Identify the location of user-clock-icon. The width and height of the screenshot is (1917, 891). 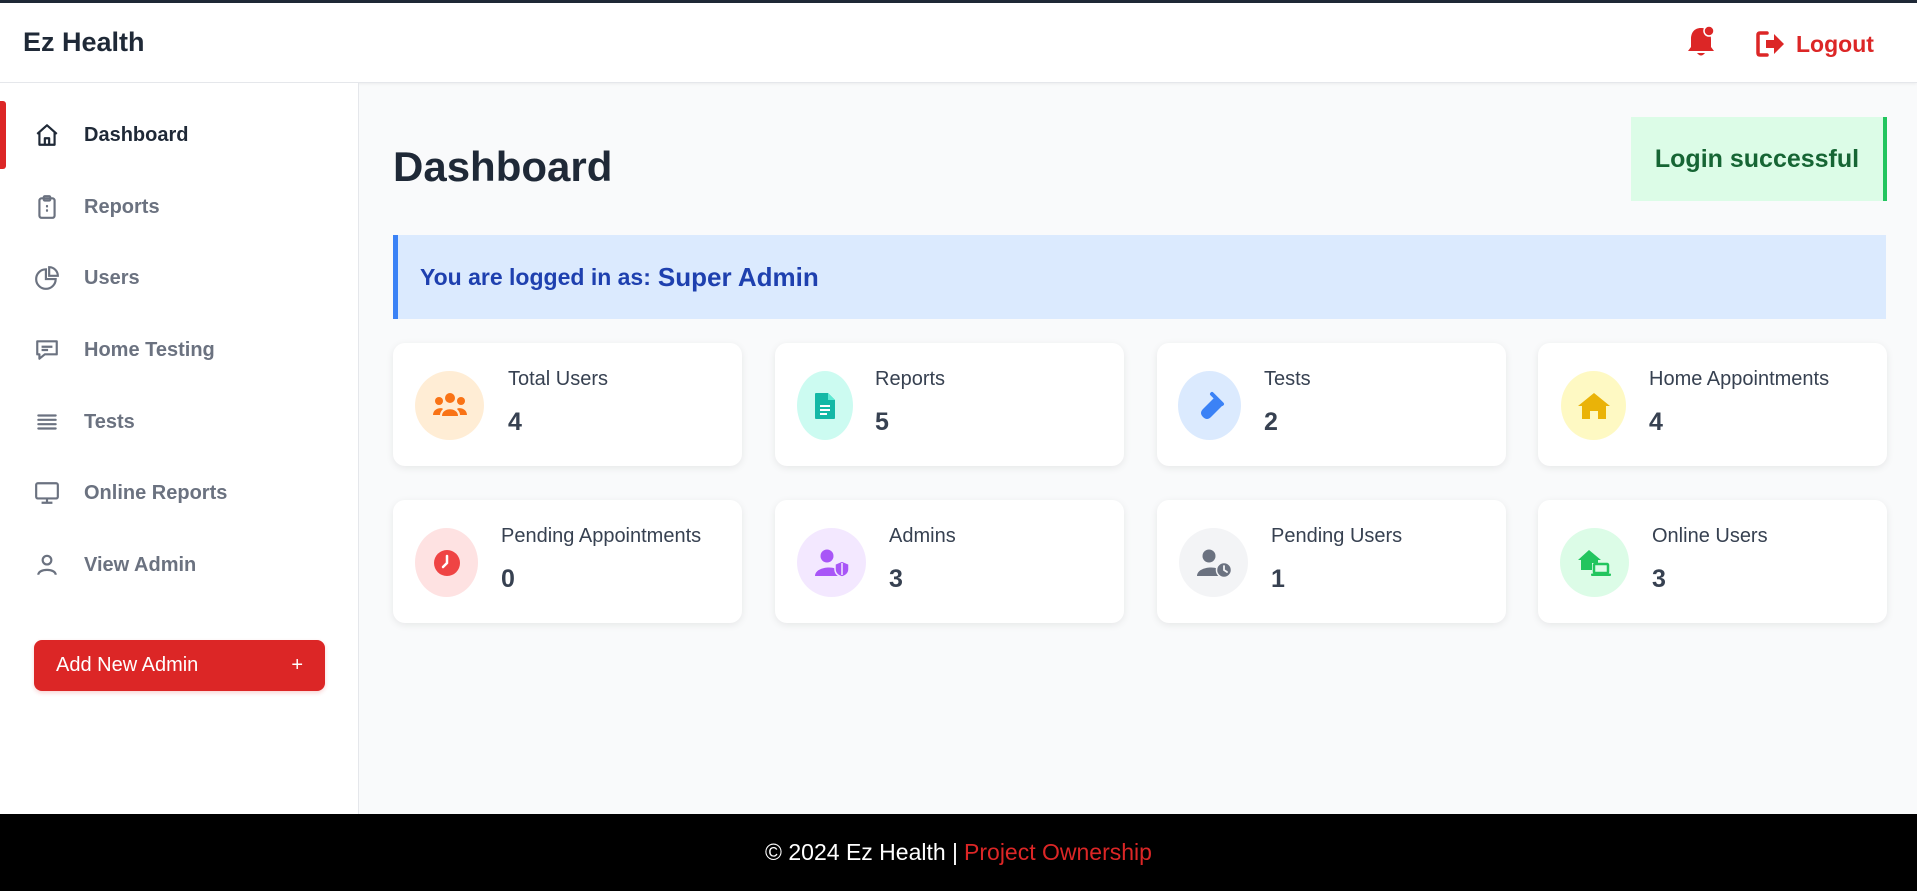
(1213, 562).